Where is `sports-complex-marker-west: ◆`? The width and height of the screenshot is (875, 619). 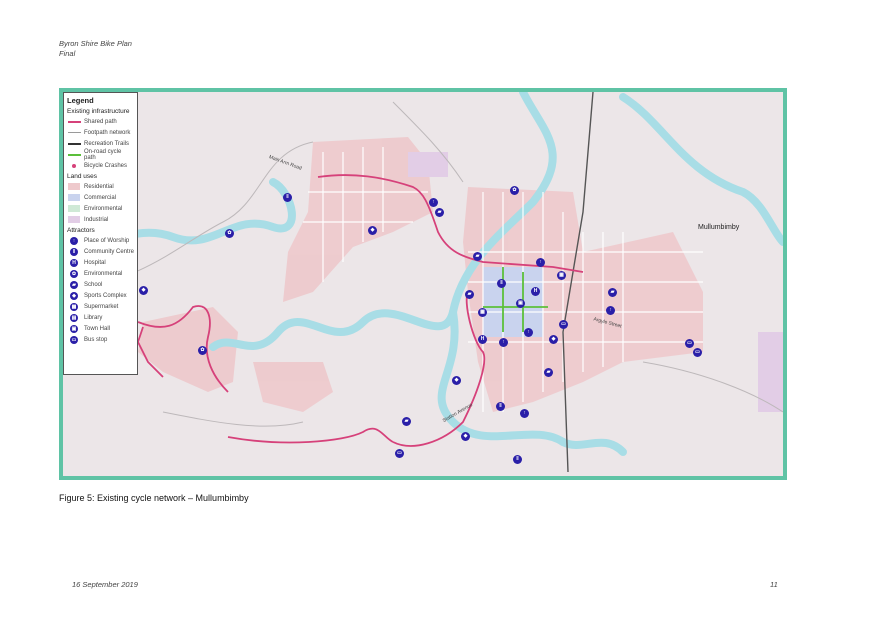
sports-complex-marker-west: ◆ is located at coordinates (143, 290).